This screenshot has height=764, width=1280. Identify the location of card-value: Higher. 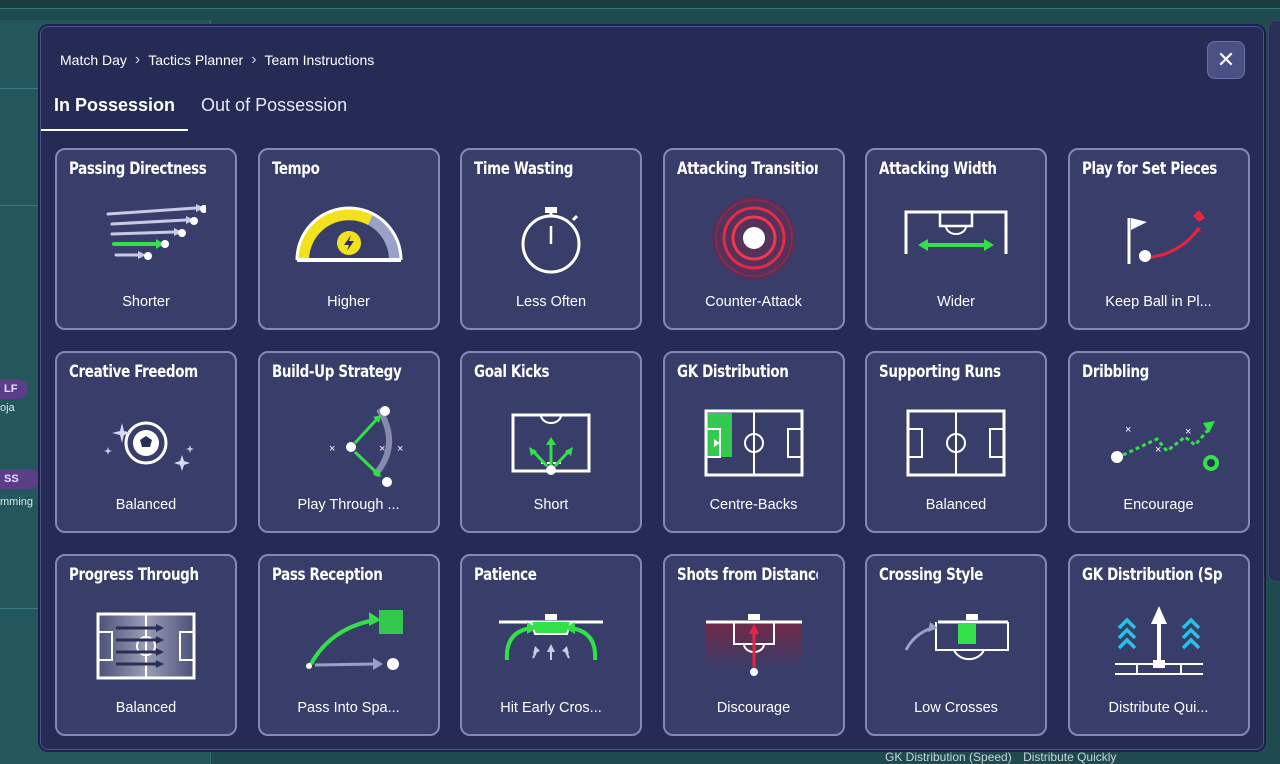
(348, 302).